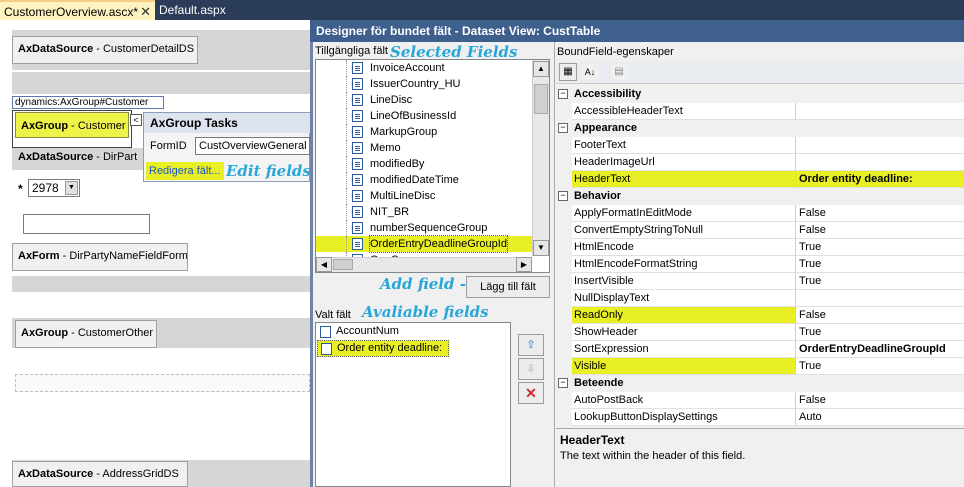  I want to click on property-row: HeaderImageUrl, so click(760, 162).